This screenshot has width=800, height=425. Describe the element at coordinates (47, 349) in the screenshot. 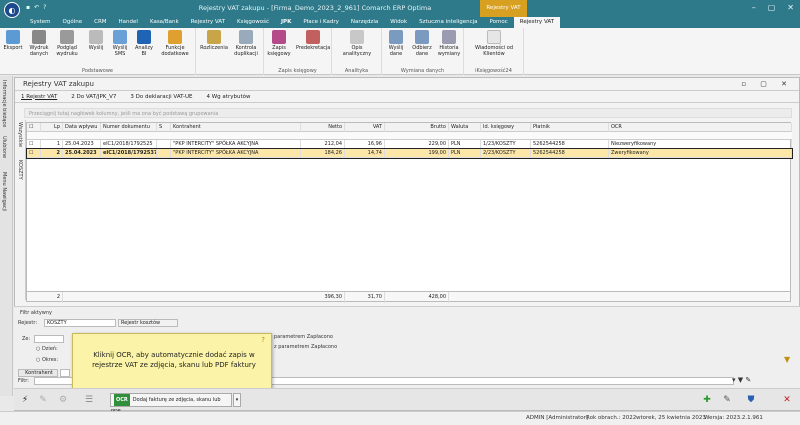

I see `dzien-radio: ○ Dzień:` at that location.